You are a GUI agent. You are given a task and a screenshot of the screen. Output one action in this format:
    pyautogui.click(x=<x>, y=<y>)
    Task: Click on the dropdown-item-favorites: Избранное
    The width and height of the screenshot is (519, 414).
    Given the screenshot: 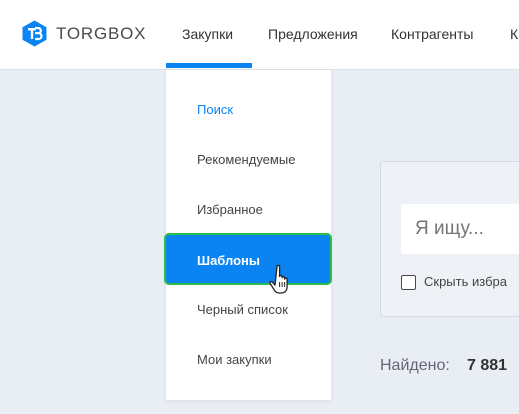 What is the action you would take?
    pyautogui.click(x=248, y=210)
    